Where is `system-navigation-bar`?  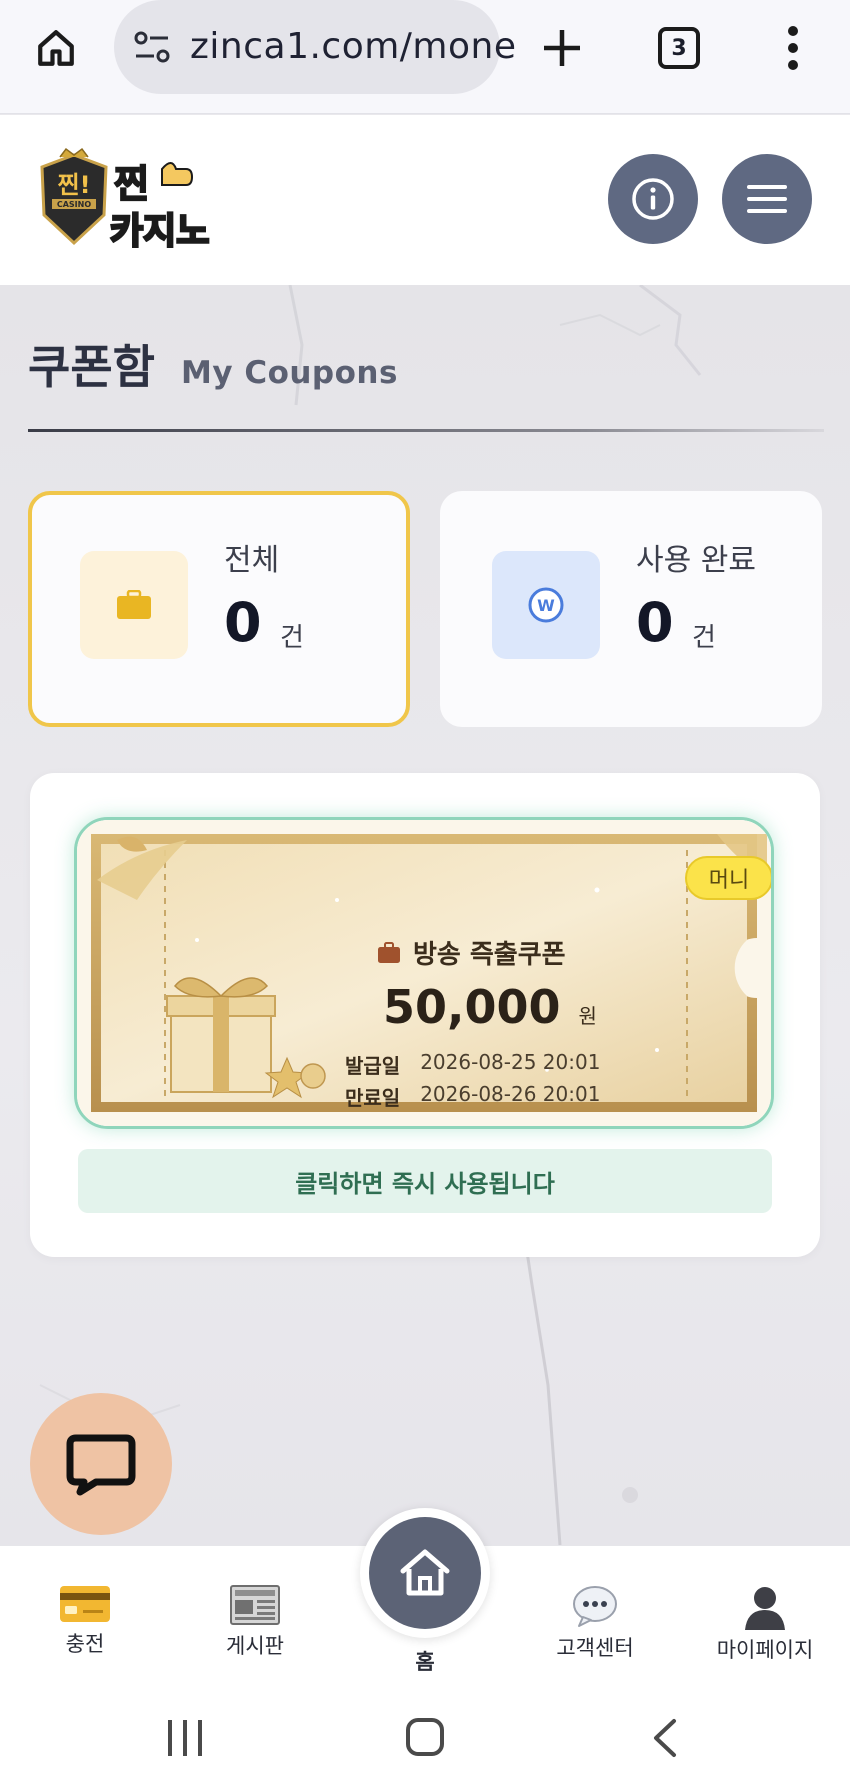 system-navigation-bar is located at coordinates (425, 1730).